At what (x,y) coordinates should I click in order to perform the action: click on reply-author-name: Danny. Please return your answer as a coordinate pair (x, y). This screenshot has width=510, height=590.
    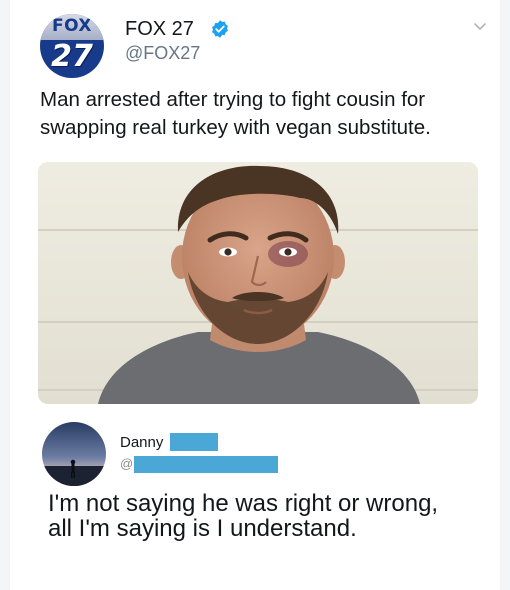
    Looking at the image, I should click on (141, 442).